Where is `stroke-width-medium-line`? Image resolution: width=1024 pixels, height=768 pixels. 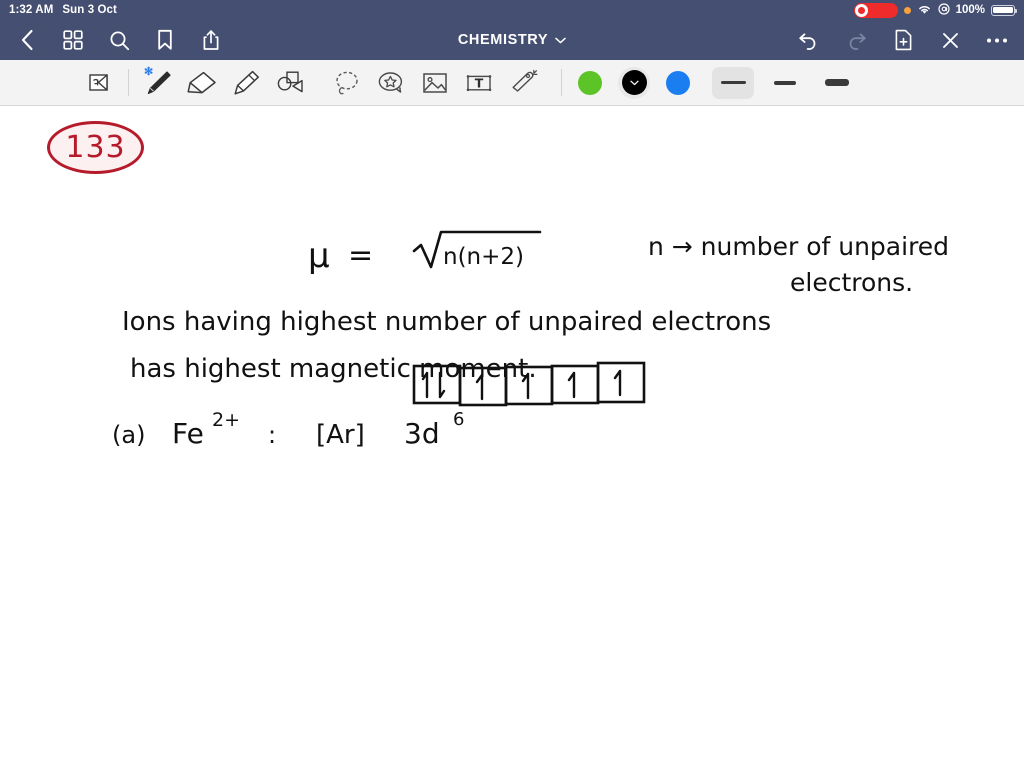 stroke-width-medium-line is located at coordinates (785, 82).